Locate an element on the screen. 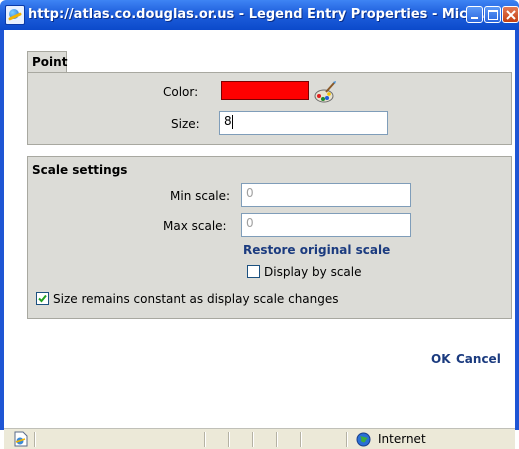 The height and width of the screenshot is (449, 519). min-scale-value: 0 is located at coordinates (250, 193).